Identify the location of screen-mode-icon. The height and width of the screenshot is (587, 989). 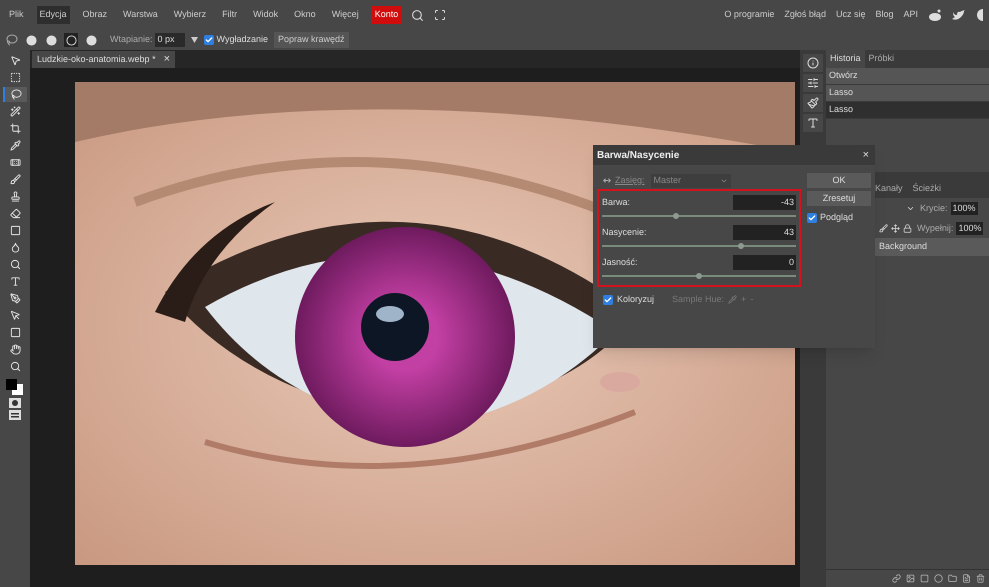
(15, 415).